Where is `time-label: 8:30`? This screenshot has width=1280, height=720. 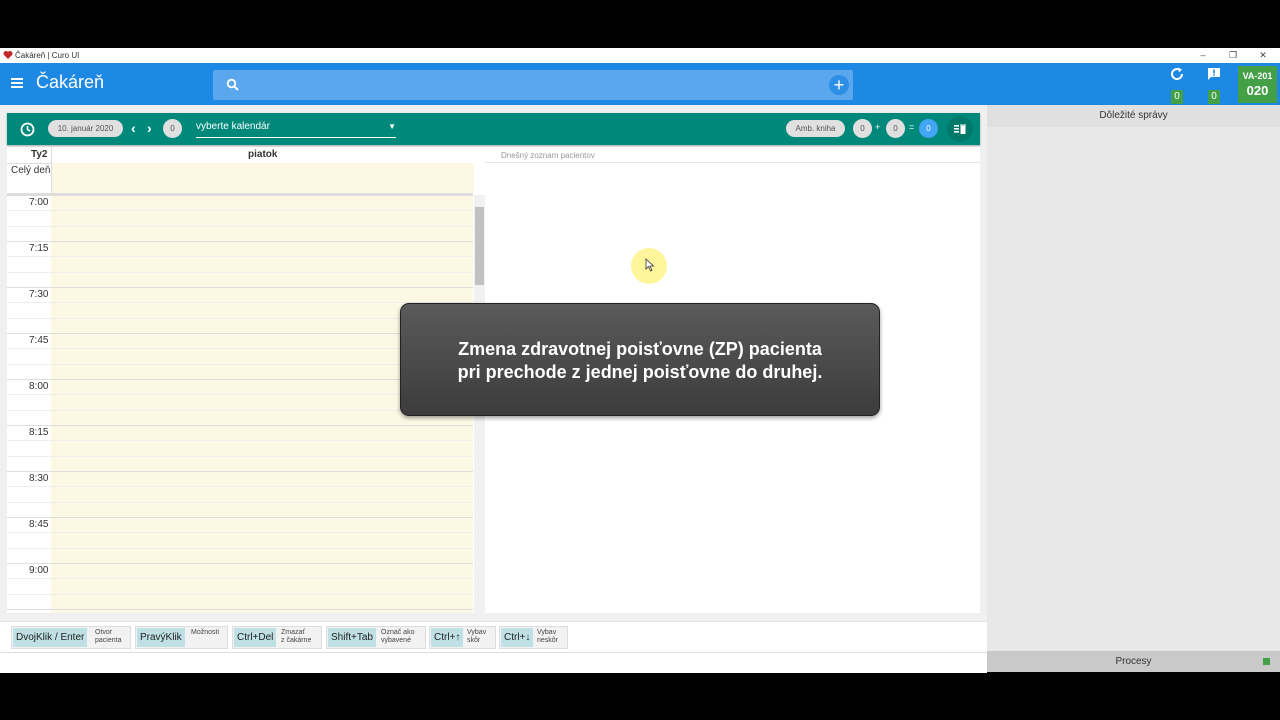 time-label: 8:30 is located at coordinates (39, 478).